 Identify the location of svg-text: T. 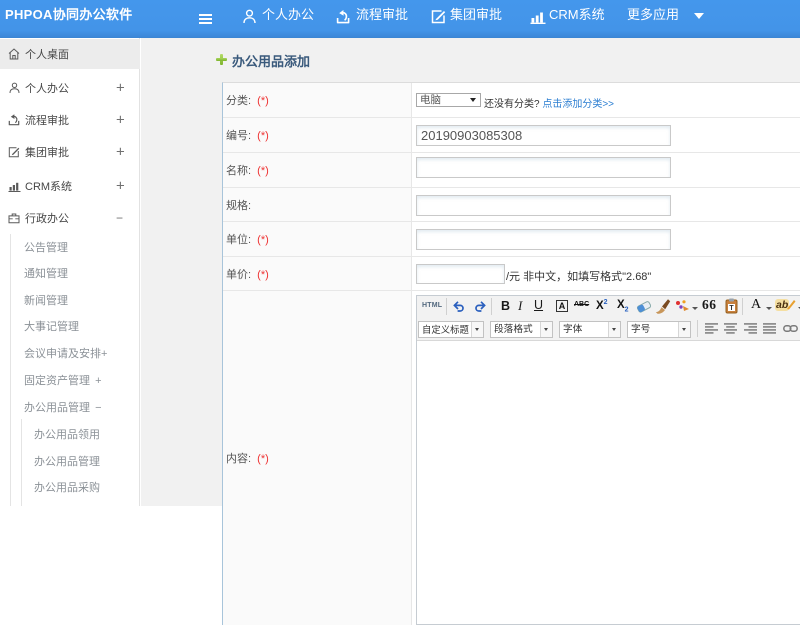
(731, 308).